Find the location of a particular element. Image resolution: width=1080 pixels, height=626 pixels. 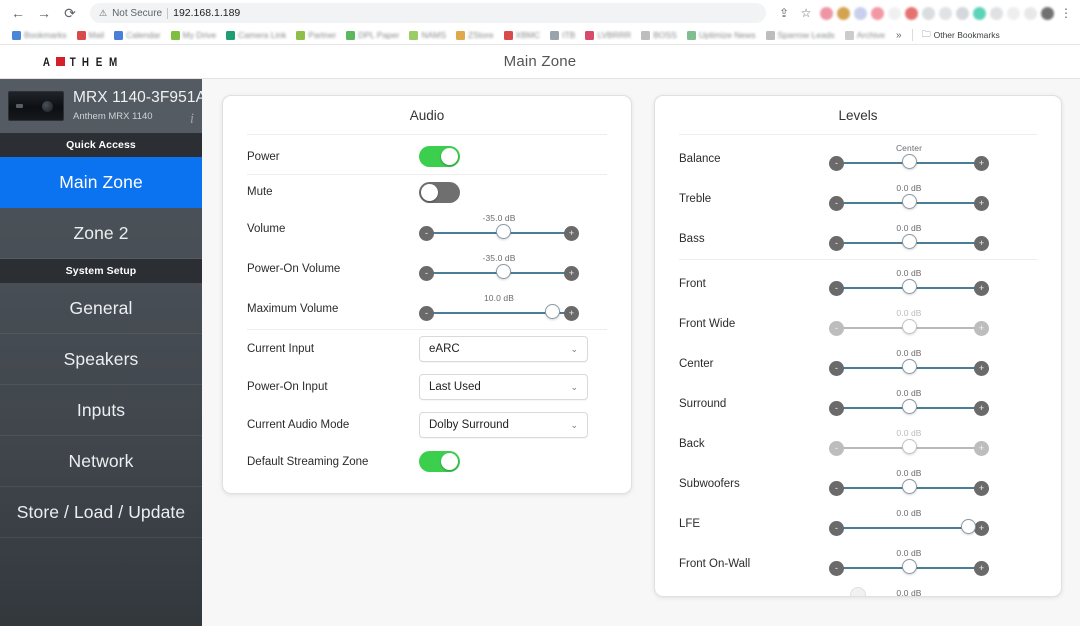

power-toggle is located at coordinates (439, 156).